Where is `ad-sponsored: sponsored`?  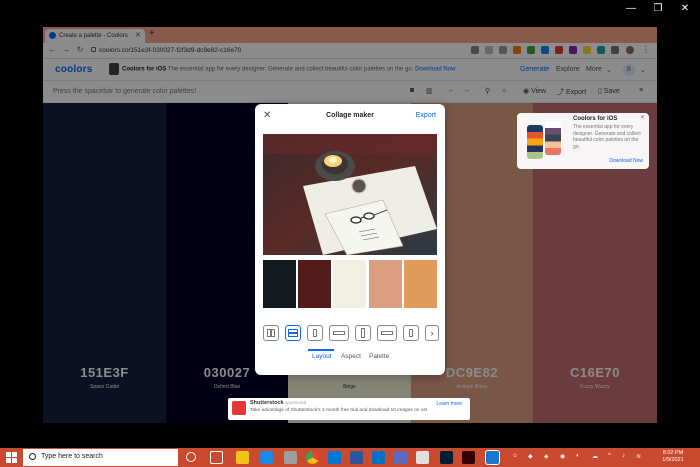 ad-sponsored: sponsored is located at coordinates (296, 402).